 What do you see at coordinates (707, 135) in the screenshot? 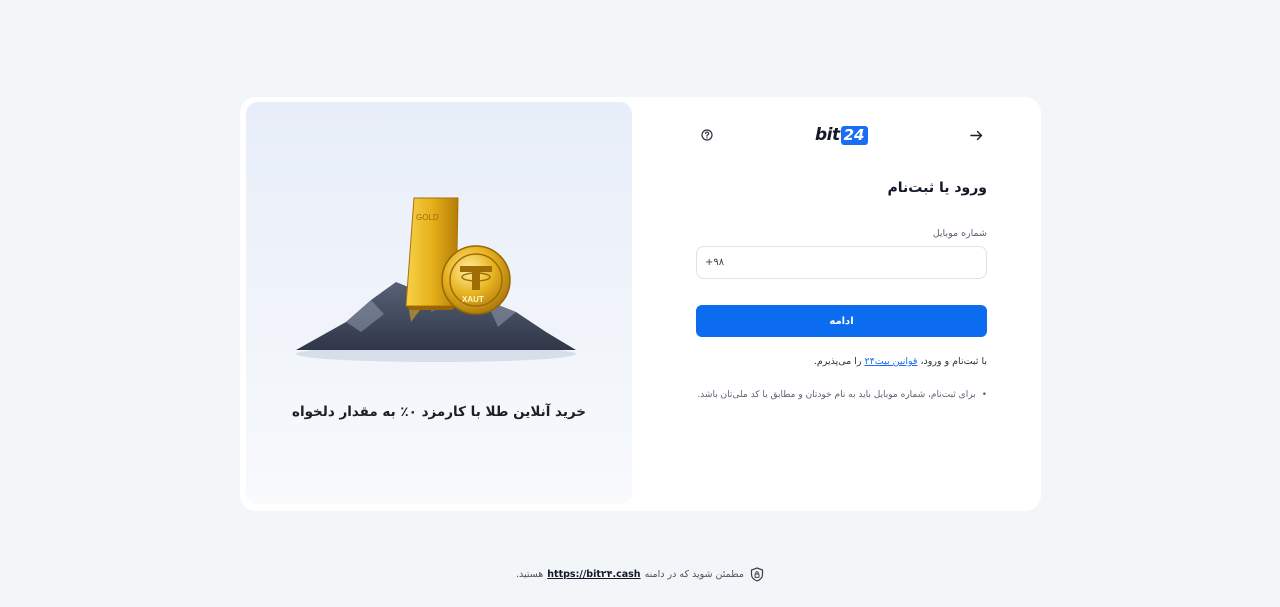
I see `question-circle-icon` at bounding box center [707, 135].